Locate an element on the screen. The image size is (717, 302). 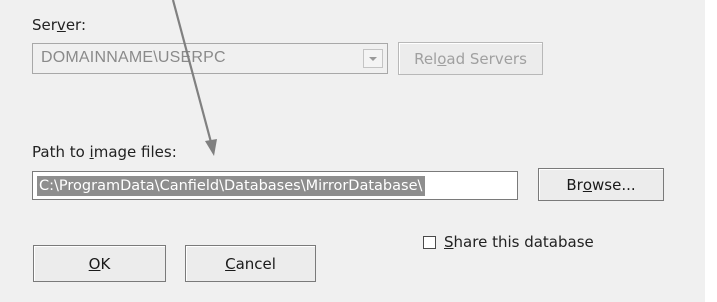
pointer-arrow-icon is located at coordinates (194, 78).